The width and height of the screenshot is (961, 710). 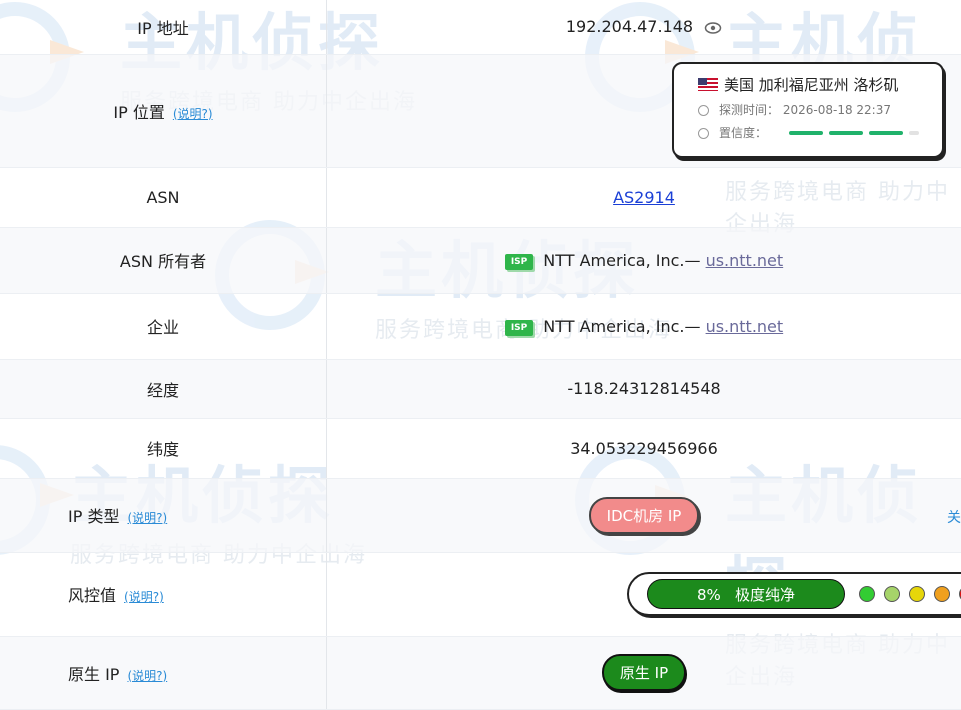 I want to click on native-ip-badge: 原生 IP, so click(x=644, y=672).